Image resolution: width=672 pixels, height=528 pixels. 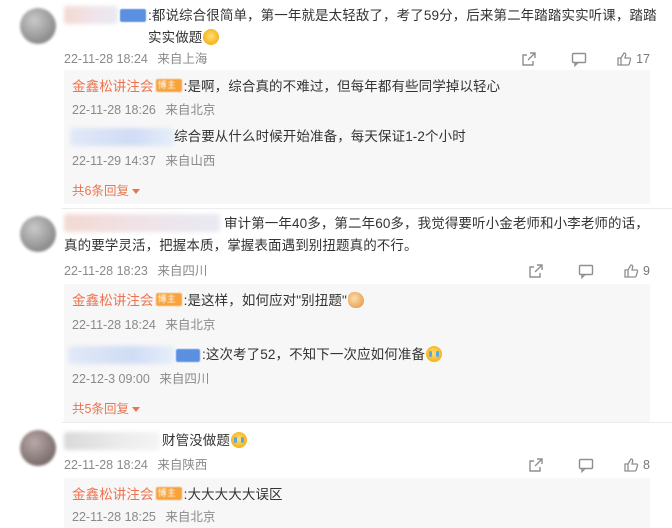 What do you see at coordinates (265, 300) in the screenshot?
I see `reply-text: :是这样，如何应对"别扭题"` at bounding box center [265, 300].